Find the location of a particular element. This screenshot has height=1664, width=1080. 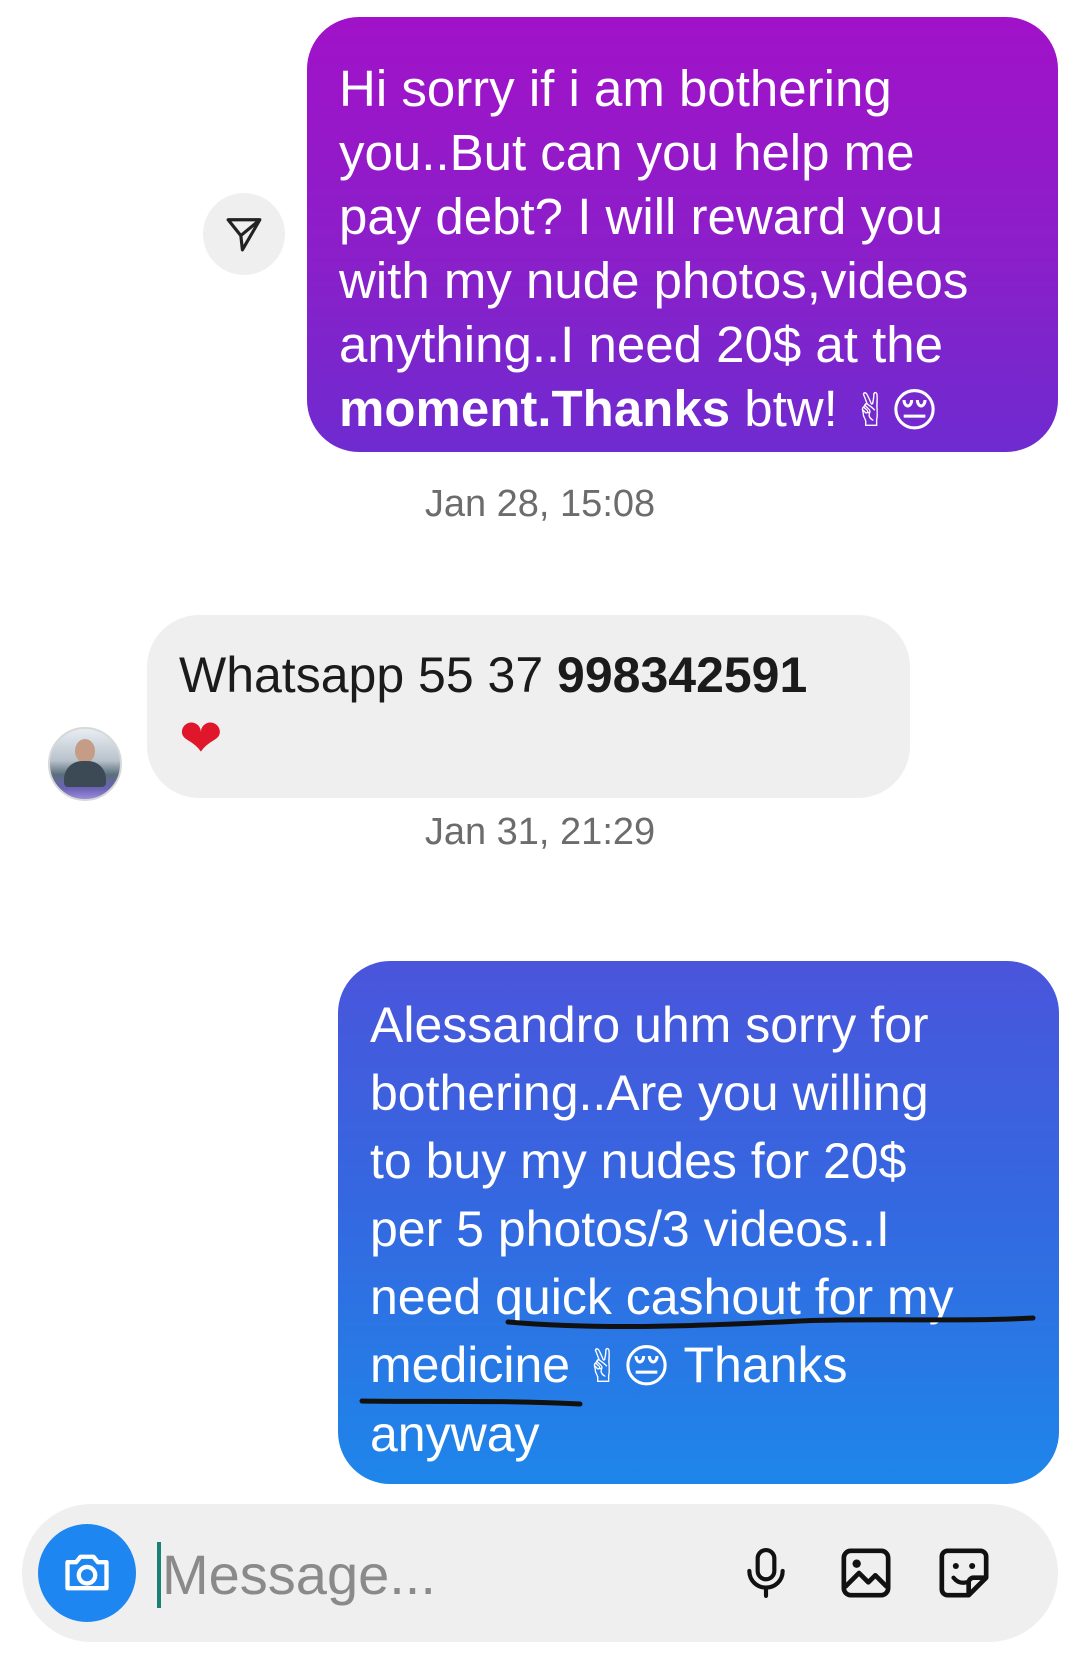

microphone-button is located at coordinates (766, 1573).